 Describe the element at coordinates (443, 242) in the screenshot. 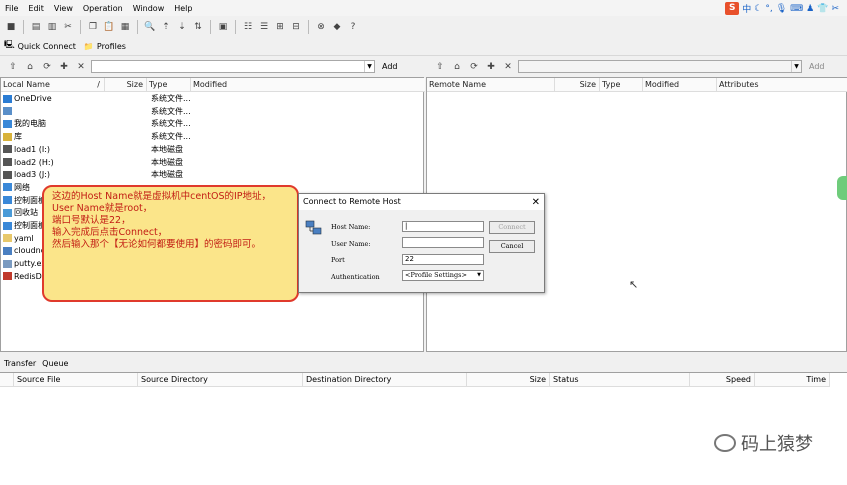

I see `user-name-input` at that location.